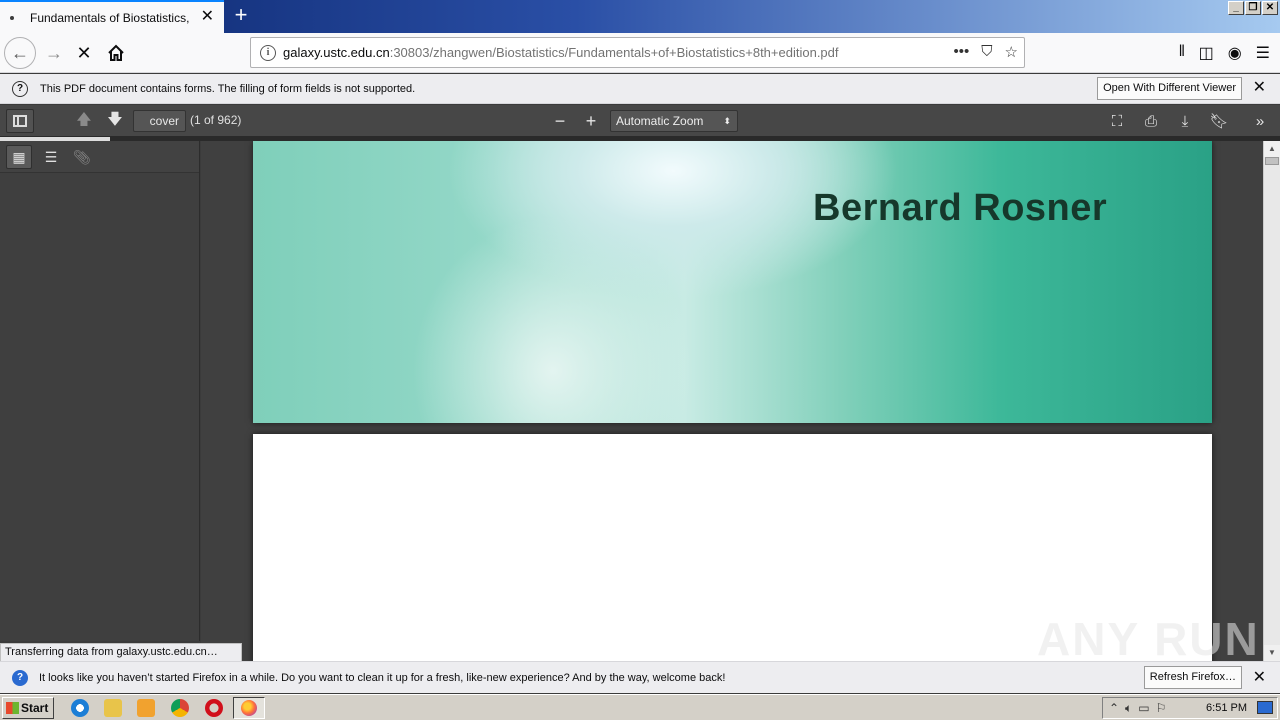 The width and height of the screenshot is (1280, 720). Describe the element at coordinates (249, 708) in the screenshot. I see `firefox-taskbar-button` at that location.